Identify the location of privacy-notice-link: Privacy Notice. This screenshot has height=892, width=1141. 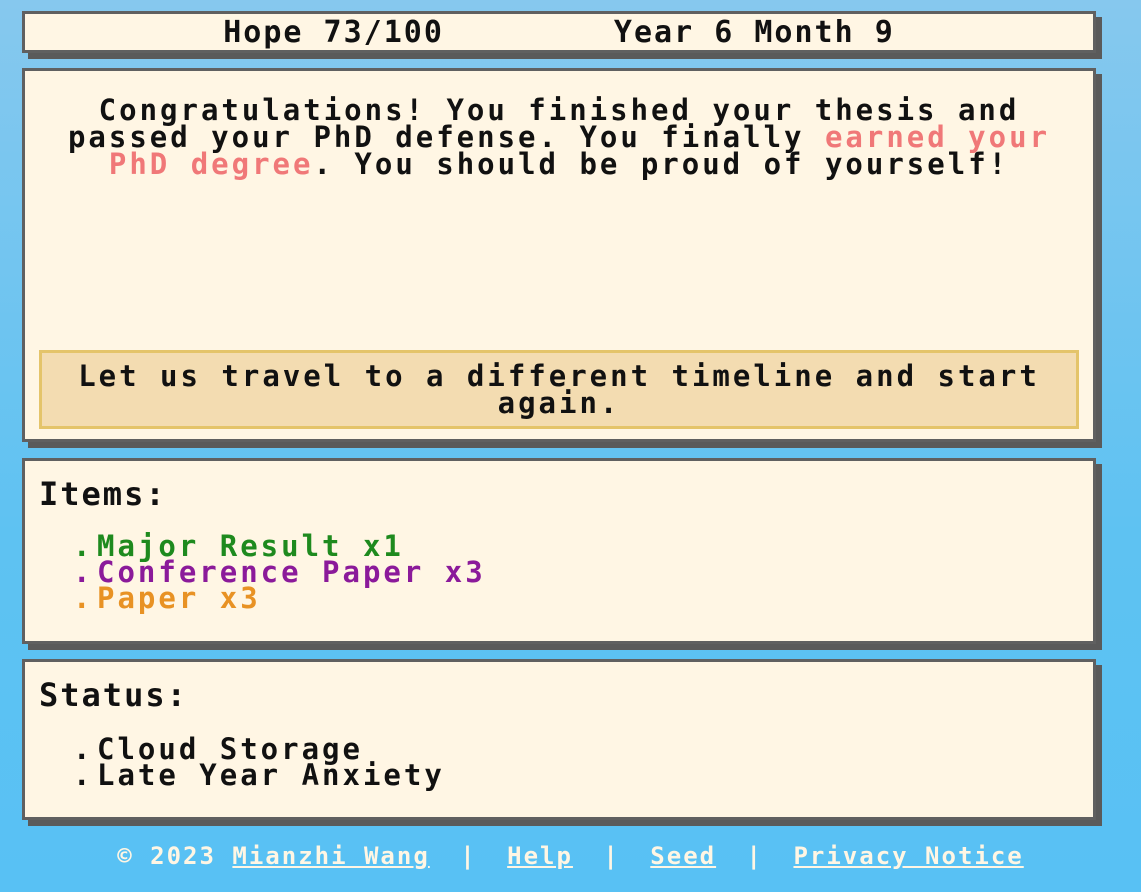
(908, 856).